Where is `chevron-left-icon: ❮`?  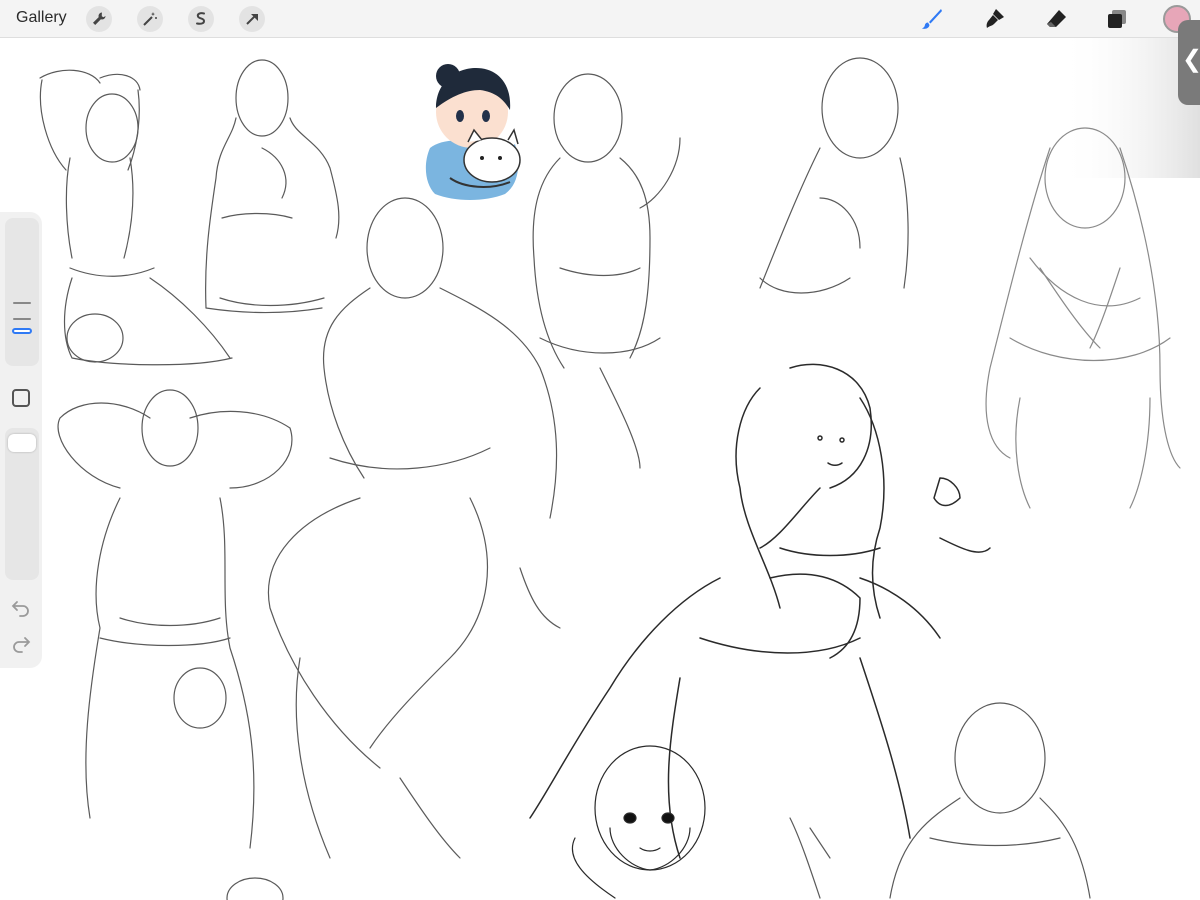
chevron-left-icon: ❮ is located at coordinates (1191, 60).